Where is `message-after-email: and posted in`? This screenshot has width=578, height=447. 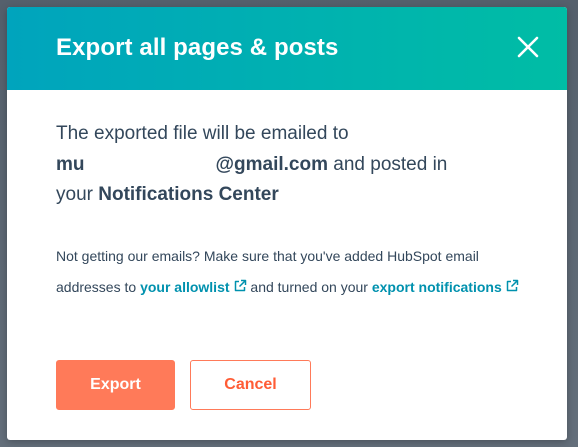 message-after-email: and posted in is located at coordinates (388, 164).